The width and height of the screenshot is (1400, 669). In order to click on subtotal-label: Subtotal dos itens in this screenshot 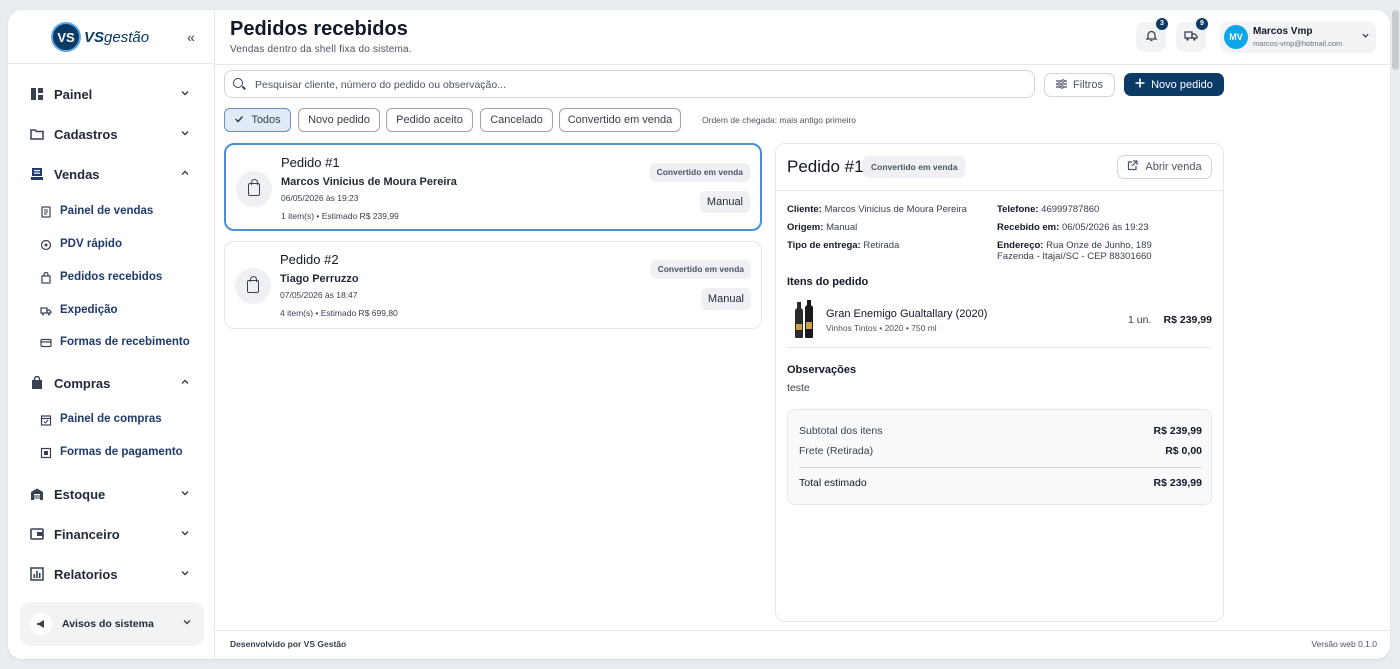, I will do `click(841, 431)`.